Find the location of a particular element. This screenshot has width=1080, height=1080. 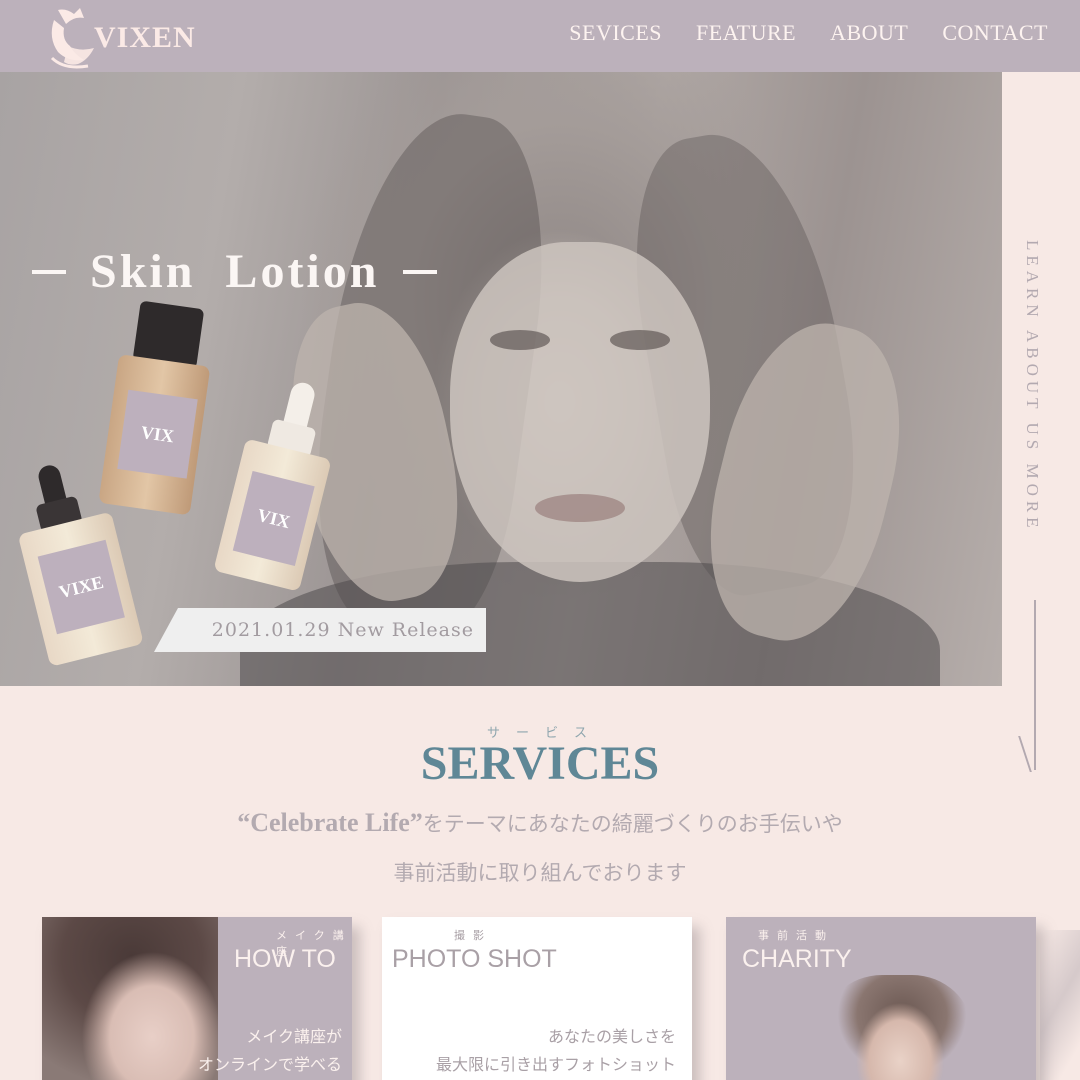

title-dash-left is located at coordinates (49, 271).